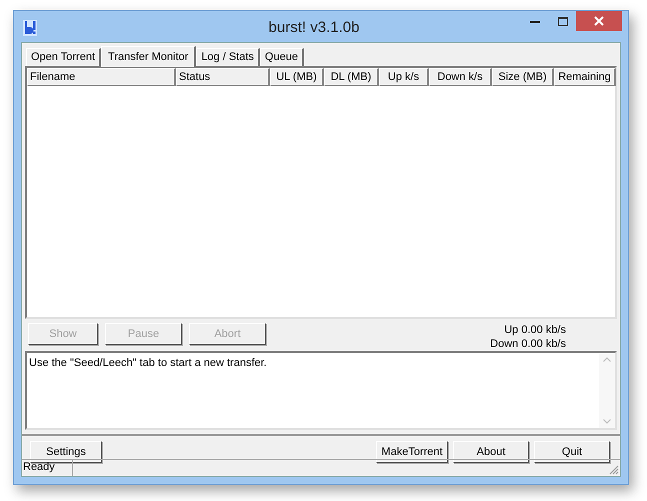 Image resolution: width=647 pixels, height=501 pixels. Describe the element at coordinates (282, 57) in the screenshot. I see `tab: Queue` at that location.